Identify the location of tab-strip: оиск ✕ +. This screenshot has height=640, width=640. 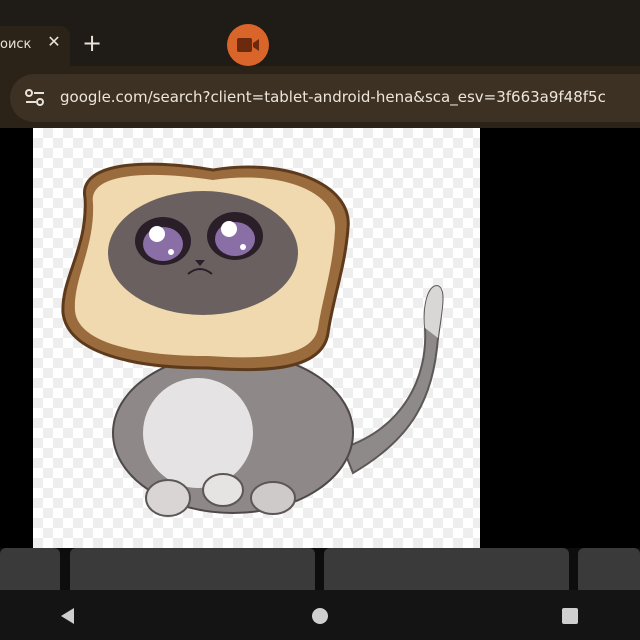
(320, 33).